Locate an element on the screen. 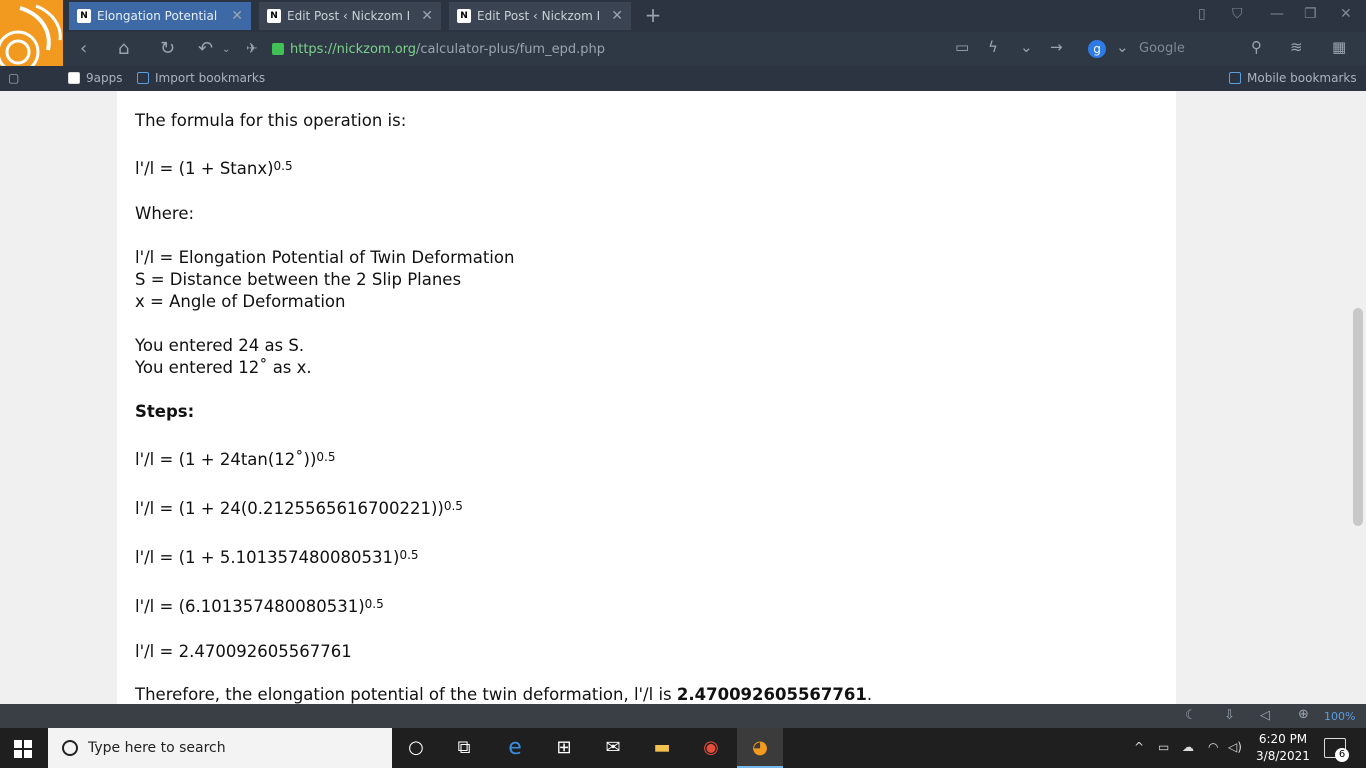 The image size is (1366, 768). result-value: 2.470092605567761 is located at coordinates (771, 694).